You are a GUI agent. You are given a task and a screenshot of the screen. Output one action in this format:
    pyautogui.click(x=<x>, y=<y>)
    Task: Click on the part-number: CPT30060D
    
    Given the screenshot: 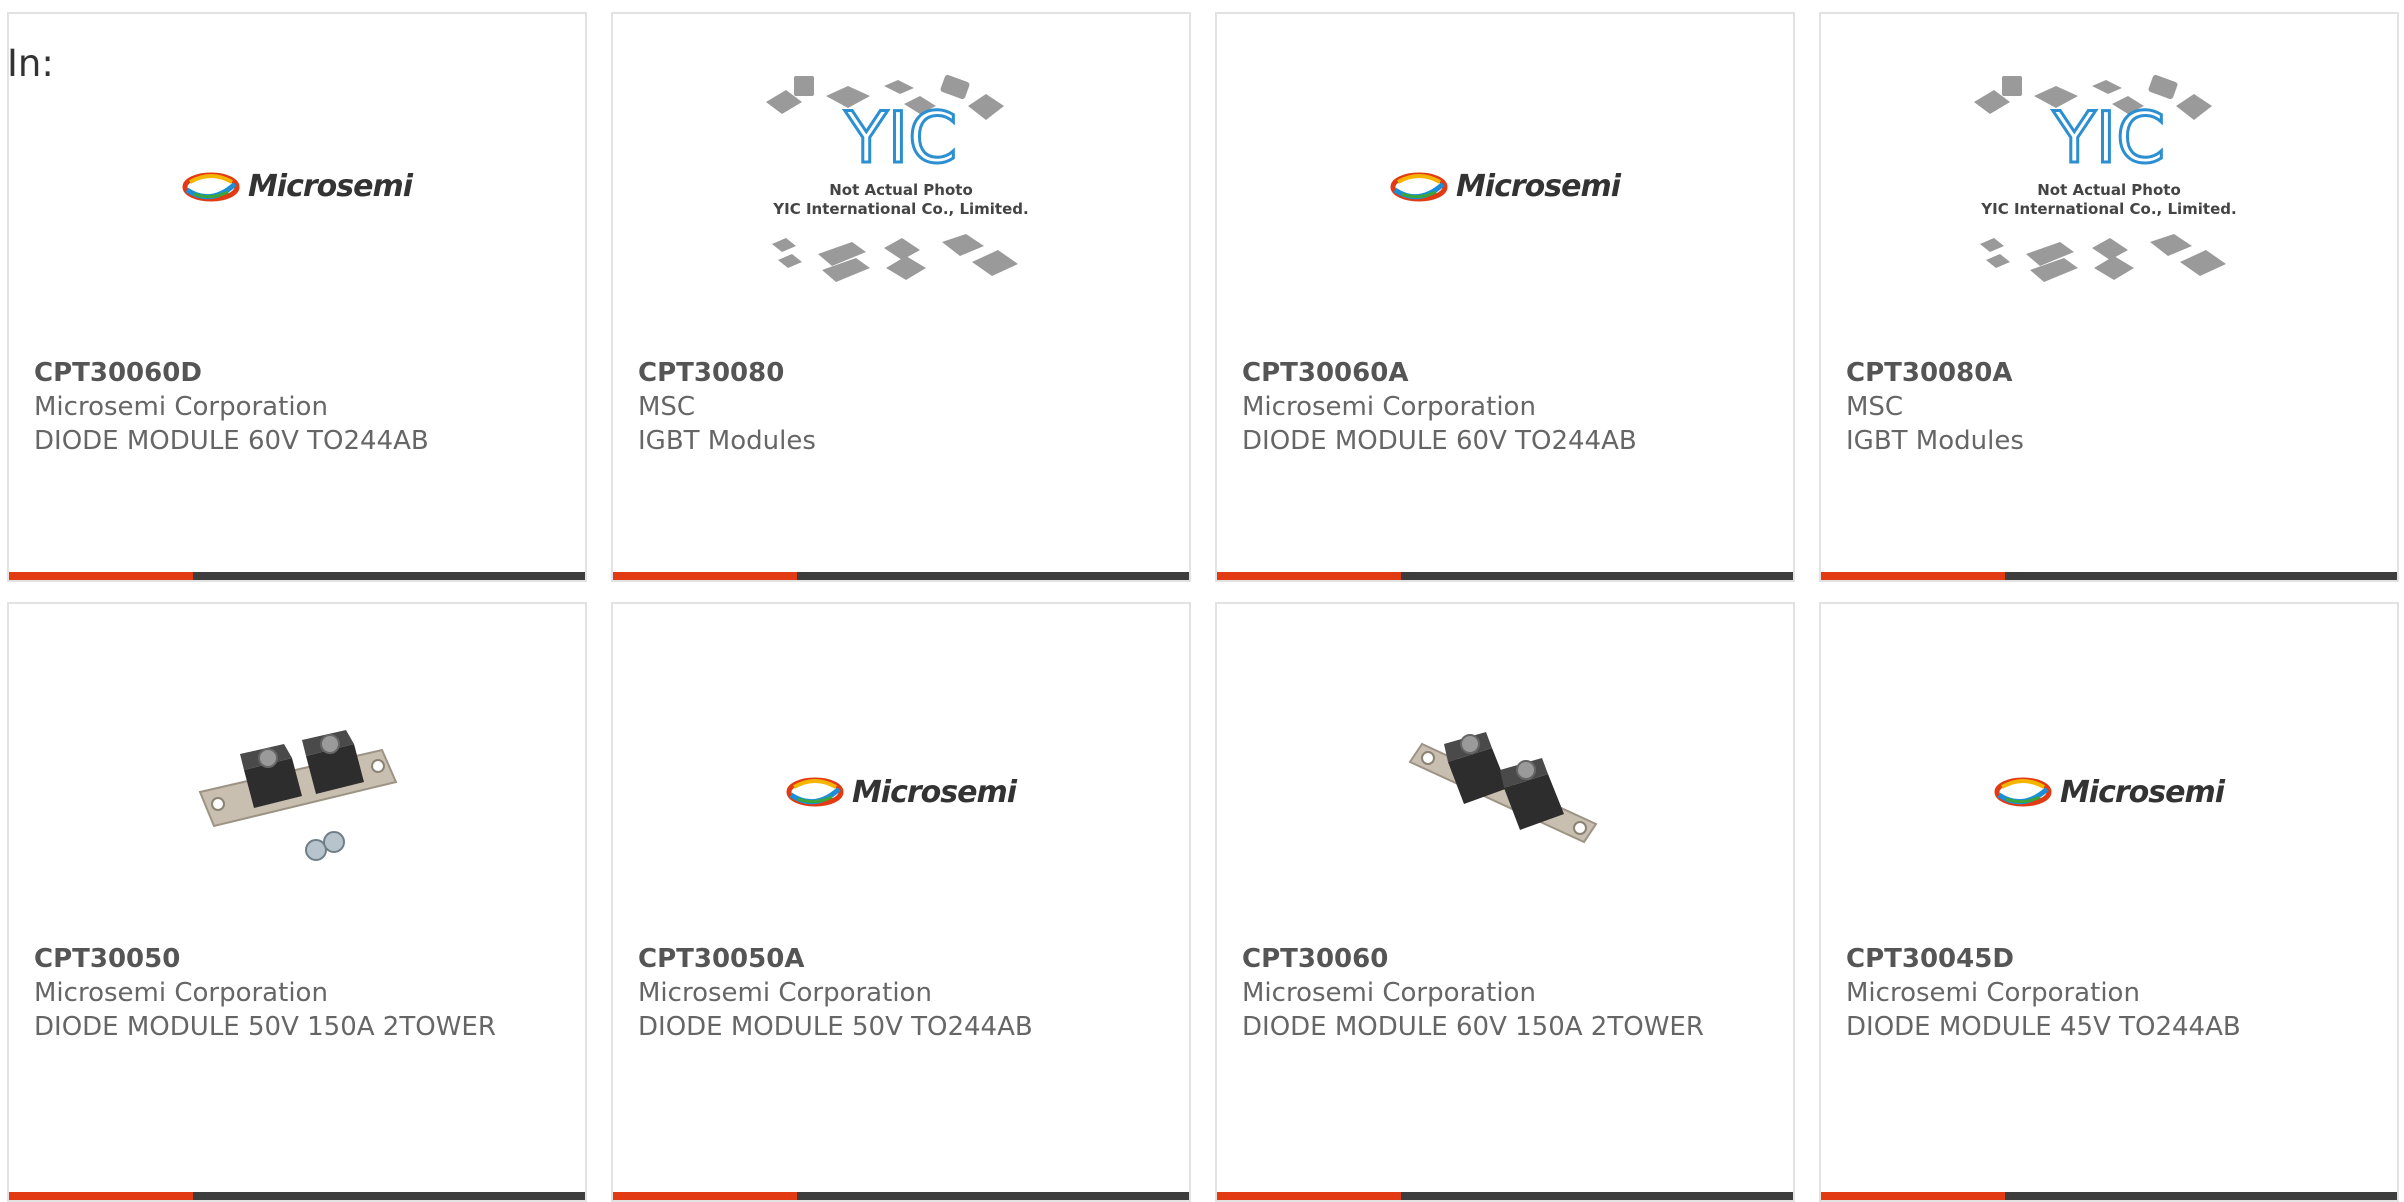 What is the action you would take?
    pyautogui.click(x=299, y=373)
    